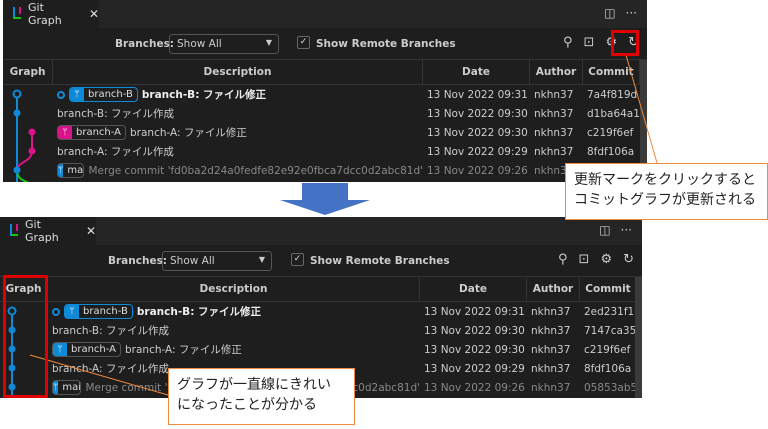 The height and width of the screenshot is (429, 768). I want to click on refresh-callout: 更新マークをクリックすると コミットグラフが更新される, so click(666, 191).